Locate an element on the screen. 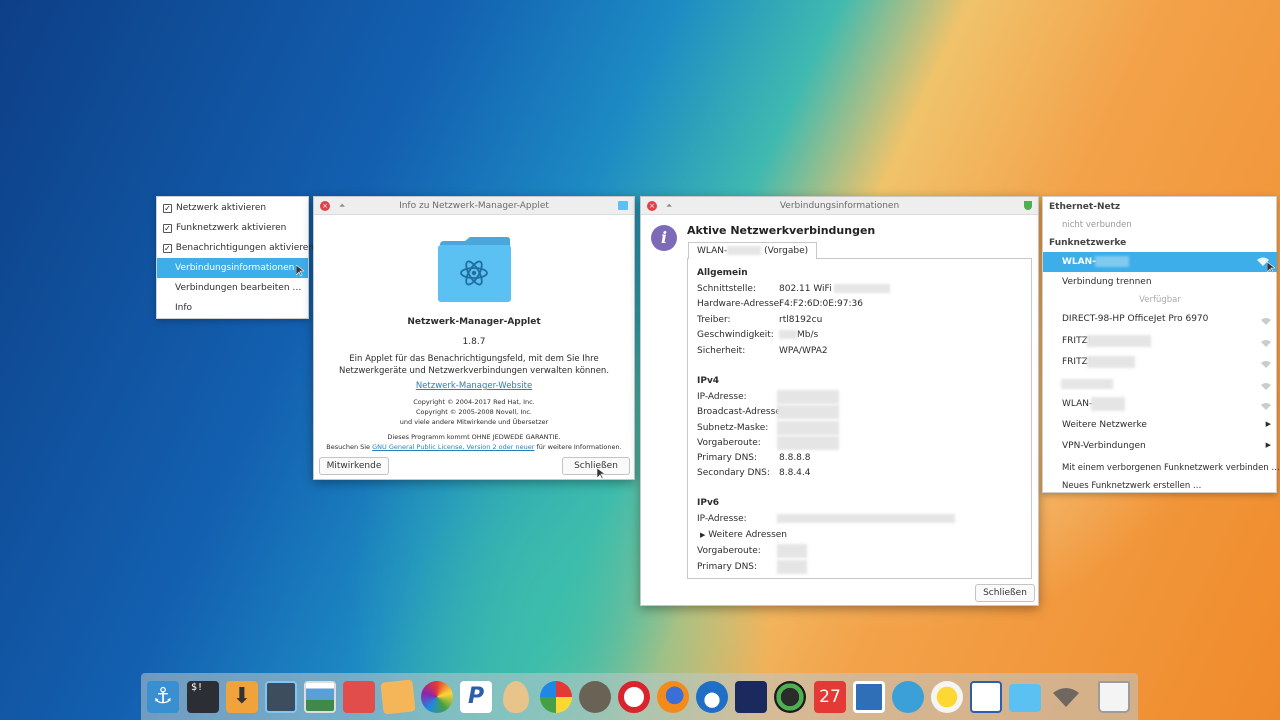 This screenshot has height=720, width=1280. copyright-line: Copyright © 2004-2017 Red Hat, Inc. is located at coordinates (474, 402).